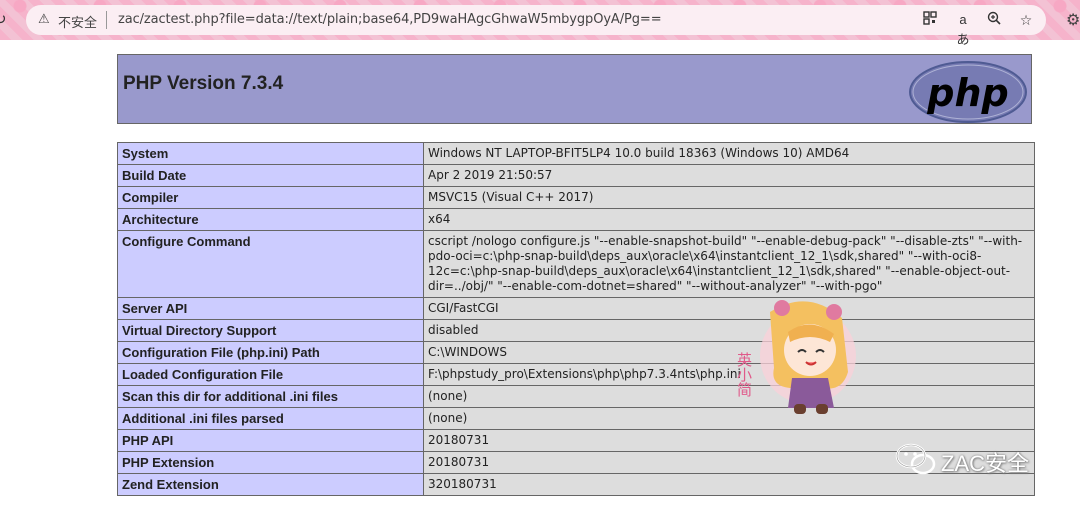 The height and width of the screenshot is (506, 1080). I want to click on address-divider, so click(106, 20).